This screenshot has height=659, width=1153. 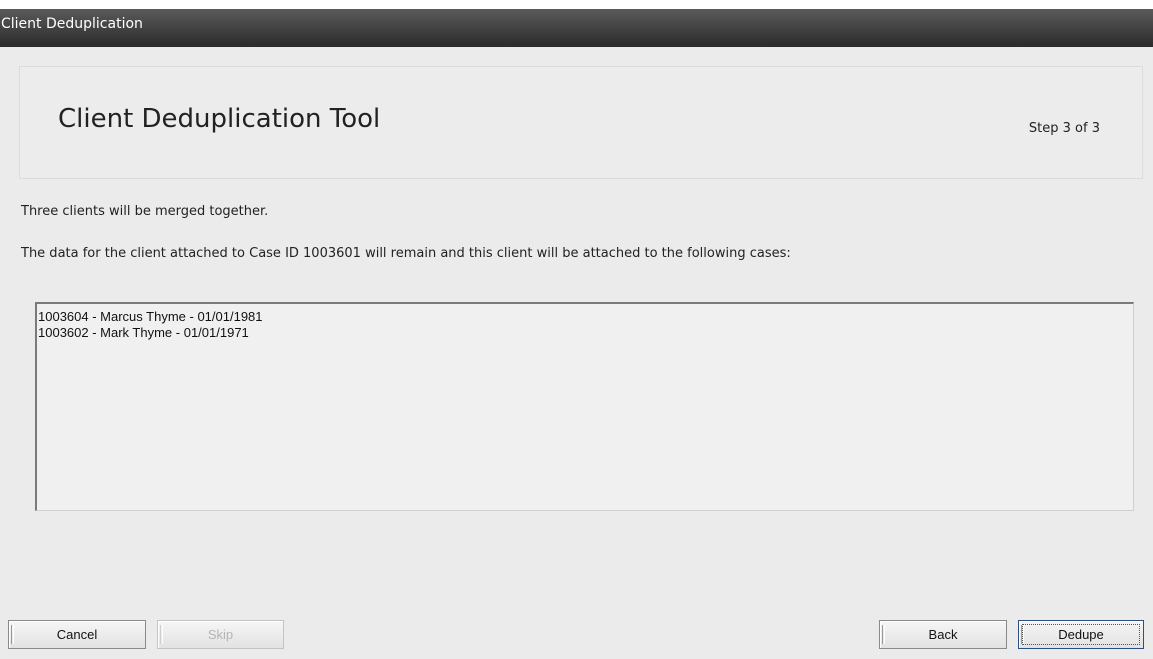 I want to click on dedupe-button: Dedupe, so click(x=1081, y=634).